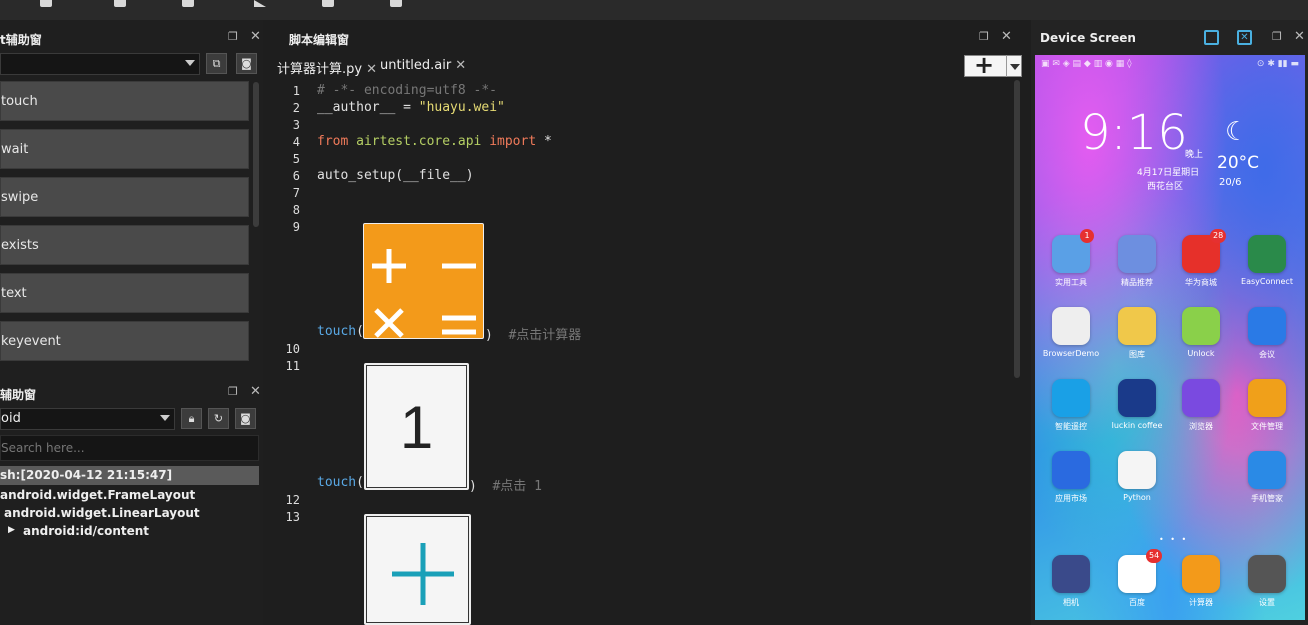 The image size is (1308, 625). Describe the element at coordinates (407, 90) in the screenshot. I see `code-line-1: # -*- encoding=utf8 -*-` at that location.